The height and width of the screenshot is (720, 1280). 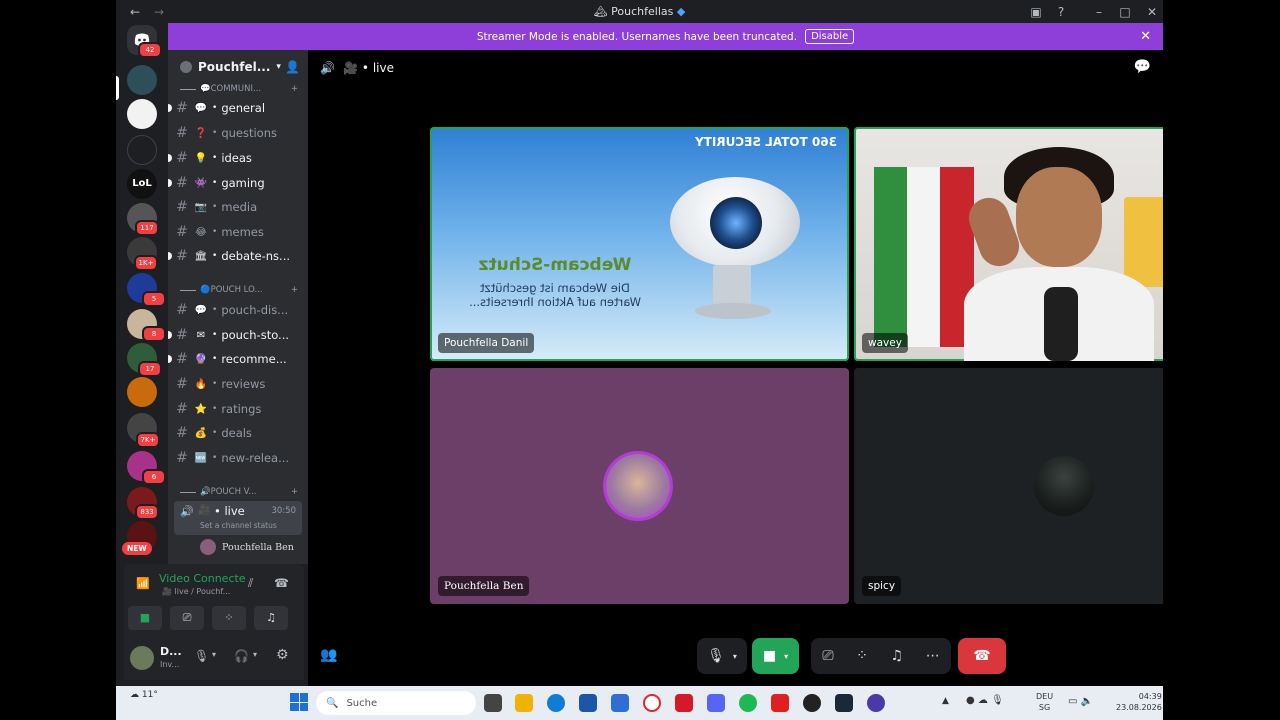 What do you see at coordinates (945, 701) in the screenshot?
I see `chevron-up-icon: ▲` at bounding box center [945, 701].